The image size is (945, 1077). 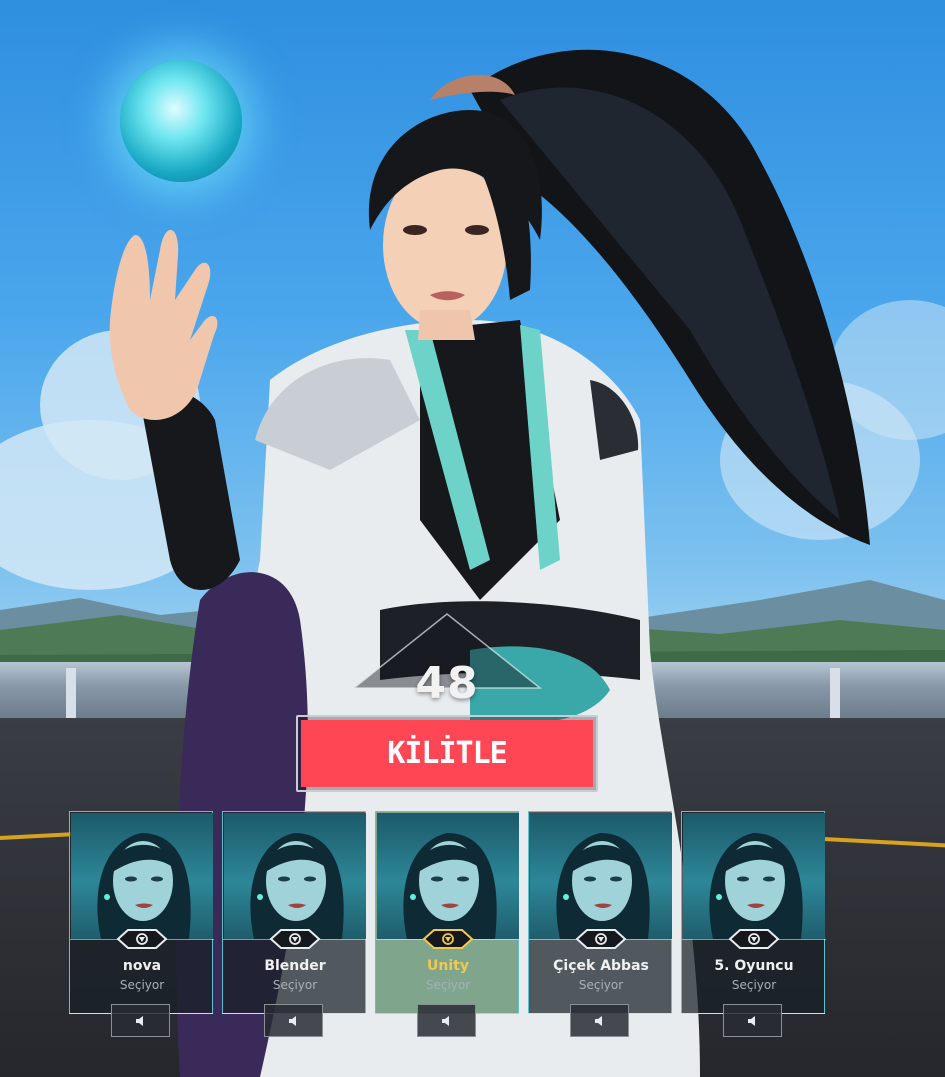 I want to click on party-slot: Çiçek Abbas Seçiyor, so click(x=600, y=931).